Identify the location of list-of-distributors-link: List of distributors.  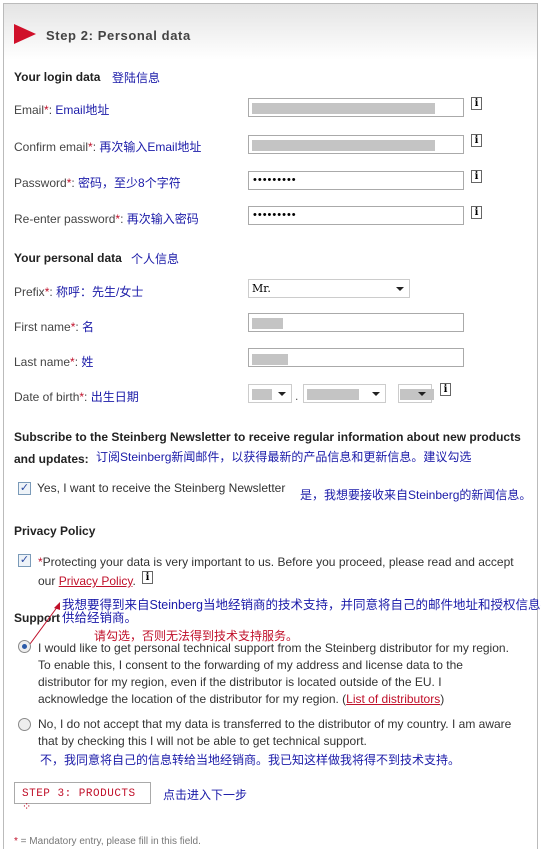
(393, 699).